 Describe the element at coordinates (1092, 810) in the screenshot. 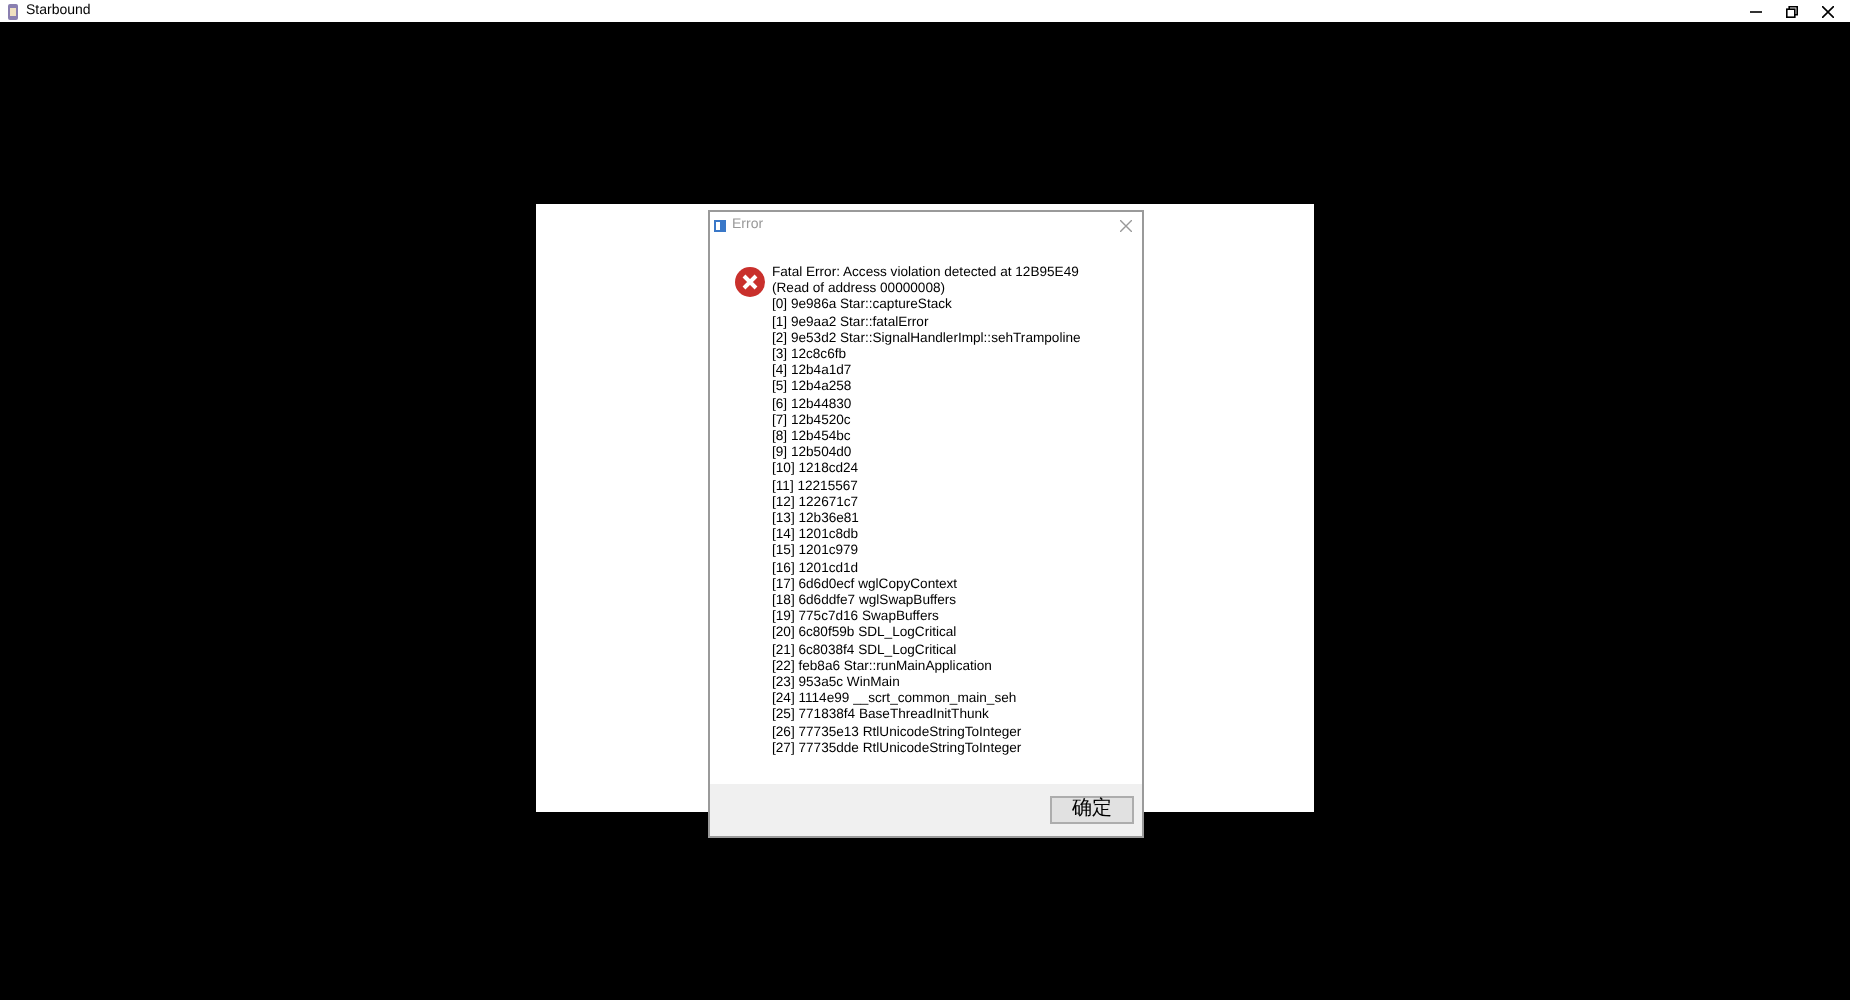

I see `ok-button: 确定` at that location.